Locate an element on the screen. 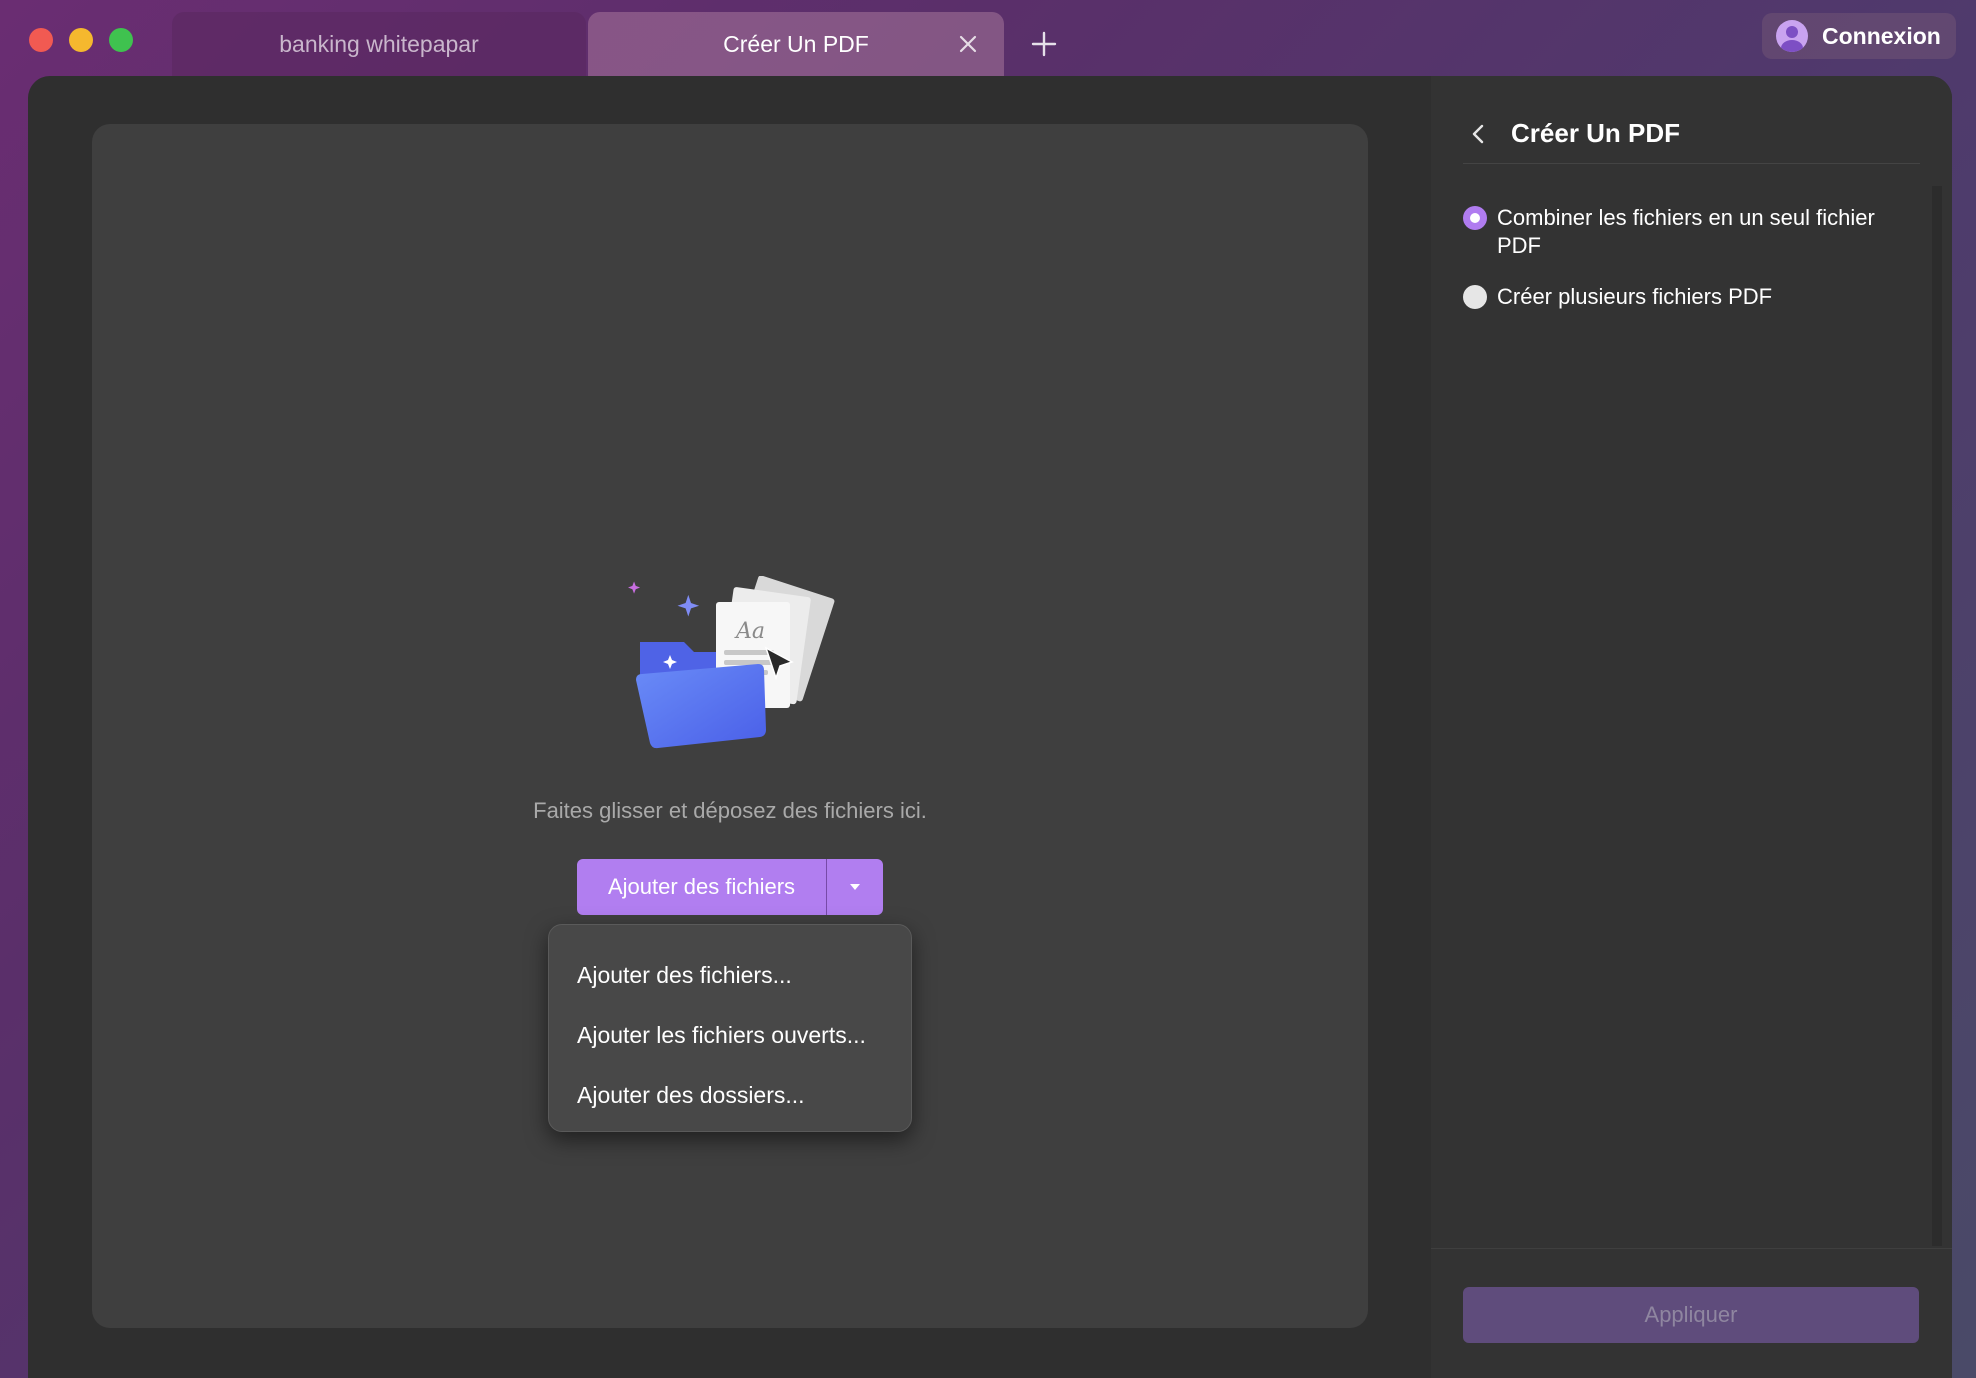 The image size is (1976, 1378). panel-footer: Appliquer is located at coordinates (1691, 1313).